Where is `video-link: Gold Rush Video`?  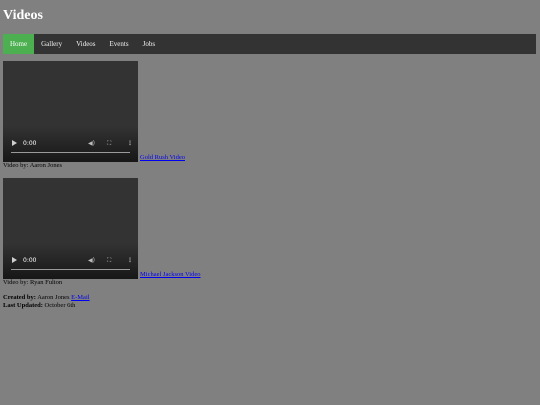
video-link: Gold Rush Video is located at coordinates (162, 158).